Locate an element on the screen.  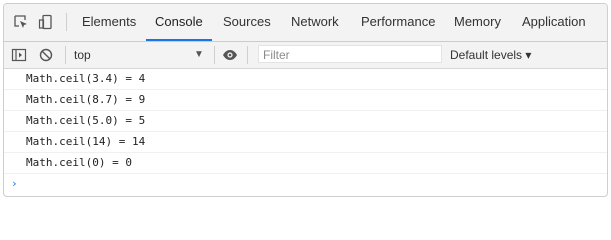
context-dropdown-arrow-icon: ▼ is located at coordinates (199, 55).